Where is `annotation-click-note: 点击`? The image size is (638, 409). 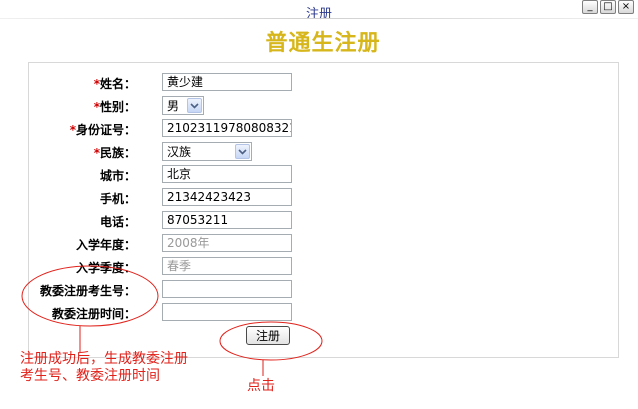
annotation-click-note: 点击 is located at coordinates (261, 386).